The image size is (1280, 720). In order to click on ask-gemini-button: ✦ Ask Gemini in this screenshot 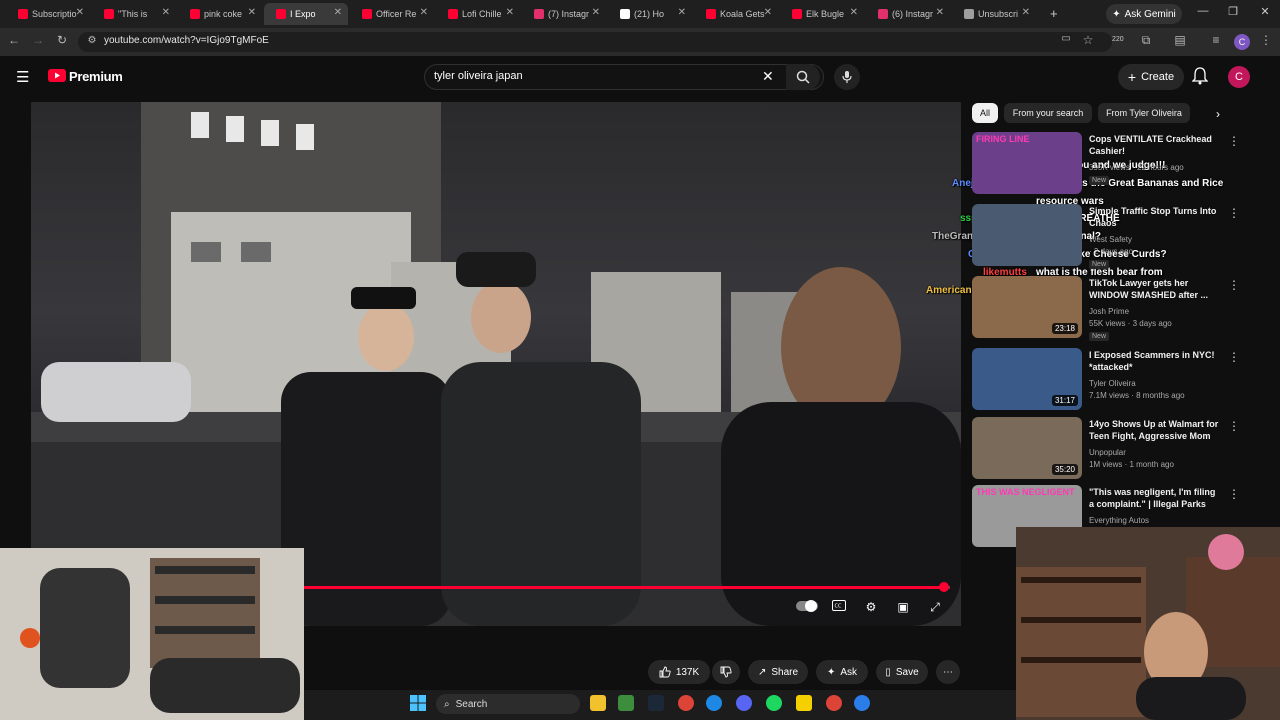, I will do `click(1144, 14)`.